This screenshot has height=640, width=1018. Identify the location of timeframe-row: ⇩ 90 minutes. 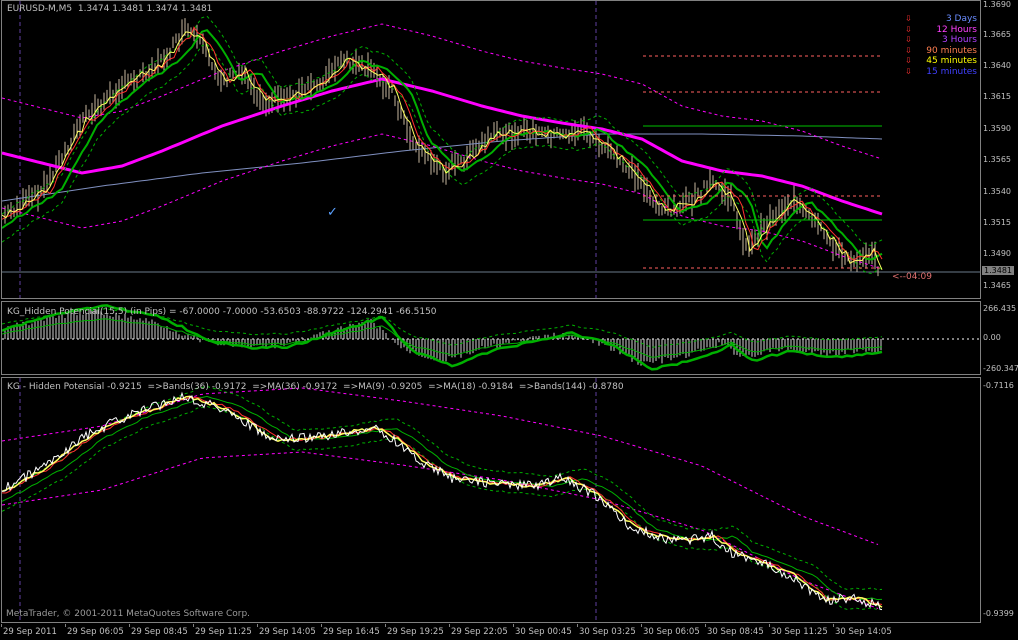
(941, 51).